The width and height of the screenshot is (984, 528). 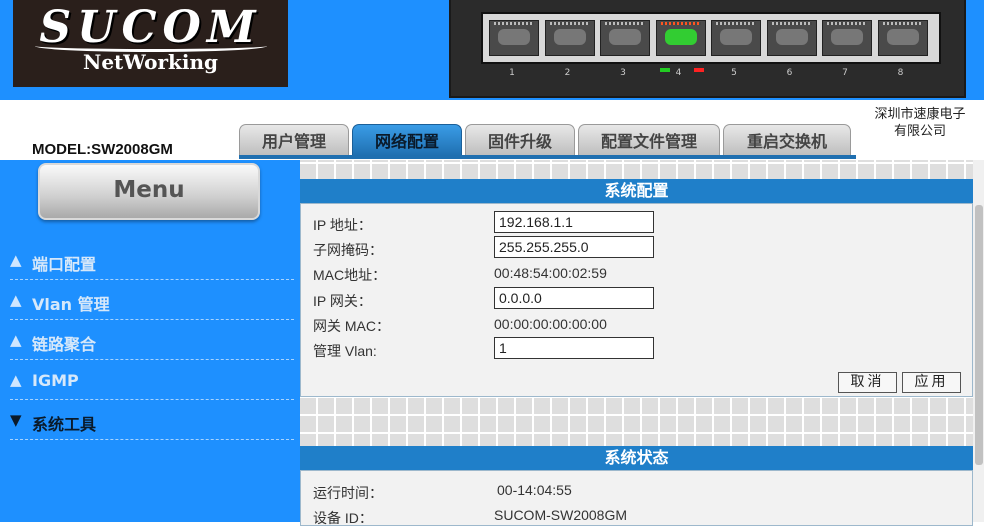 What do you see at coordinates (561, 515) in the screenshot?
I see `device-id-value: SUCOM-SW2008GM` at bounding box center [561, 515].